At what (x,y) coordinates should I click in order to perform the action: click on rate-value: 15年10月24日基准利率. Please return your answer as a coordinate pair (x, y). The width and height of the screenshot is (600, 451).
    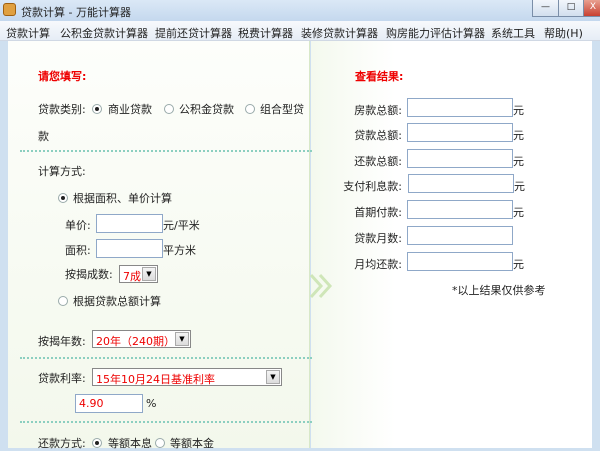
    Looking at the image, I should click on (155, 379).